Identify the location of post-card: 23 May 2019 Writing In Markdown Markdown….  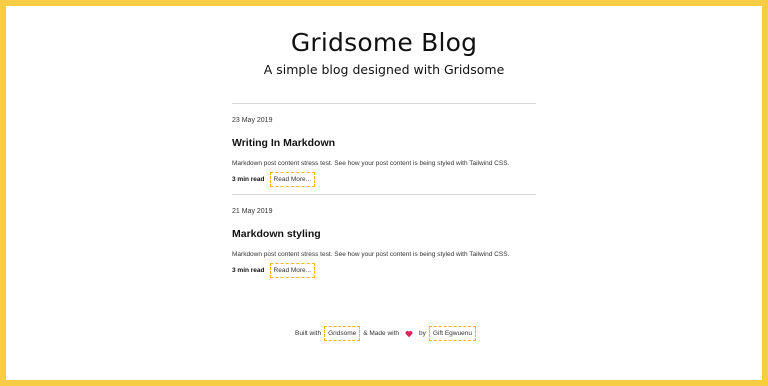
(384, 148).